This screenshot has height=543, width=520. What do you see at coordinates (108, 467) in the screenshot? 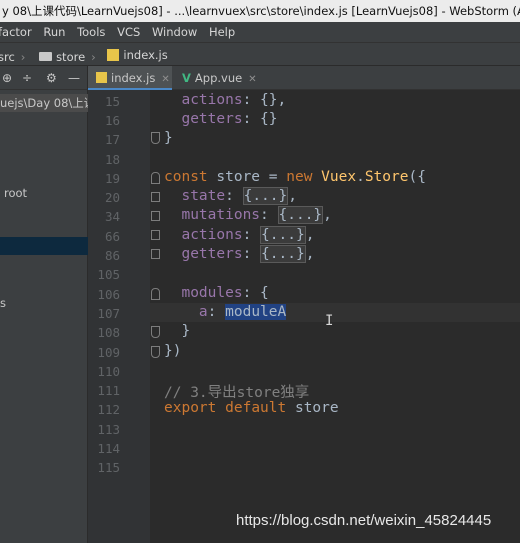
I see `line-number: 115` at bounding box center [108, 467].